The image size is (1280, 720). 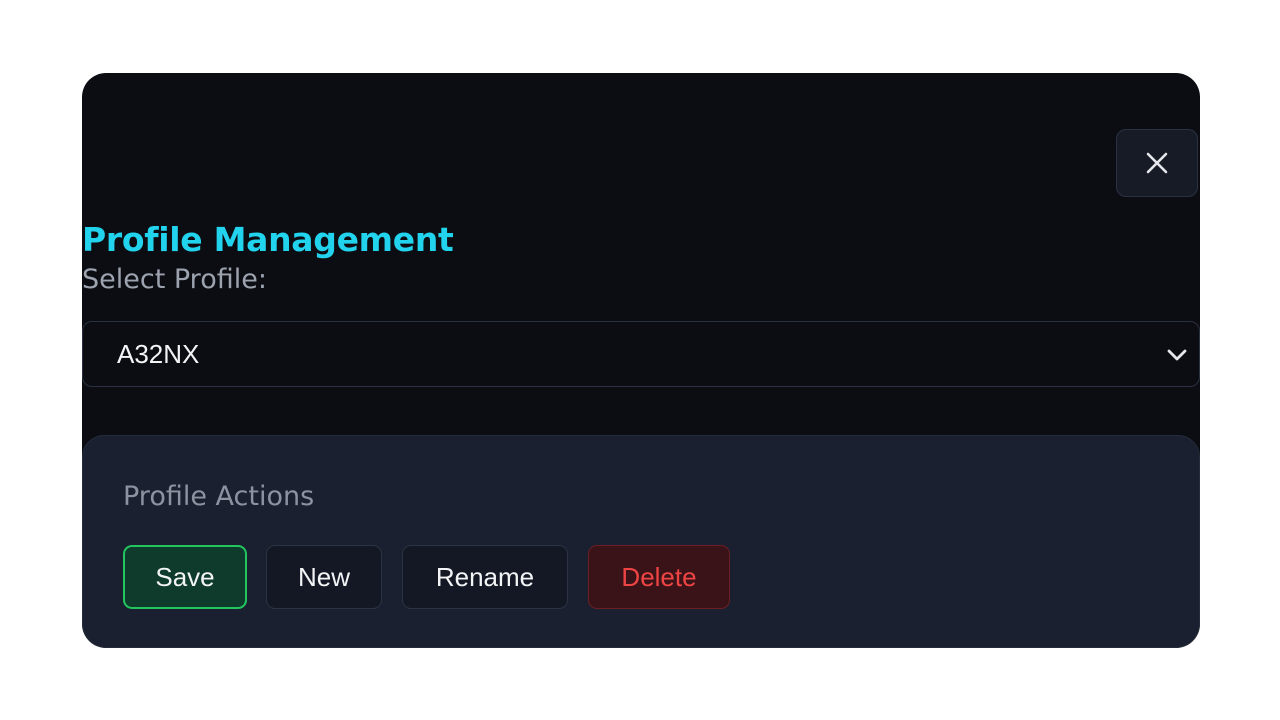 I want to click on close-button, so click(x=1157, y=163).